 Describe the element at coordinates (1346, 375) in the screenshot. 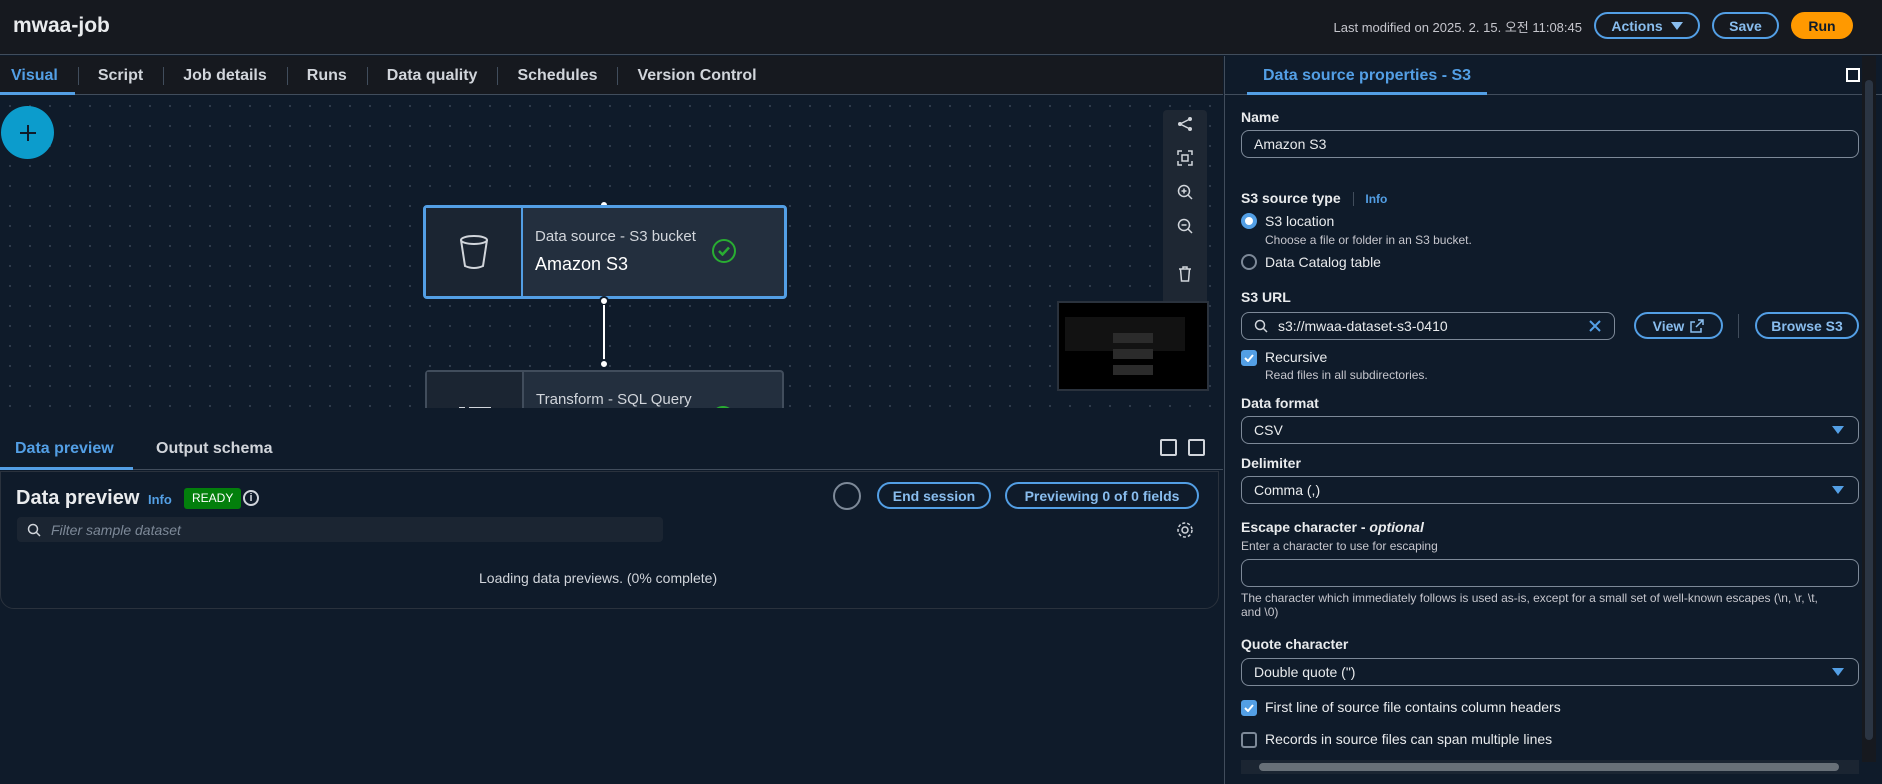

I see `recursive-desc: Read files in all subdirectories.` at that location.